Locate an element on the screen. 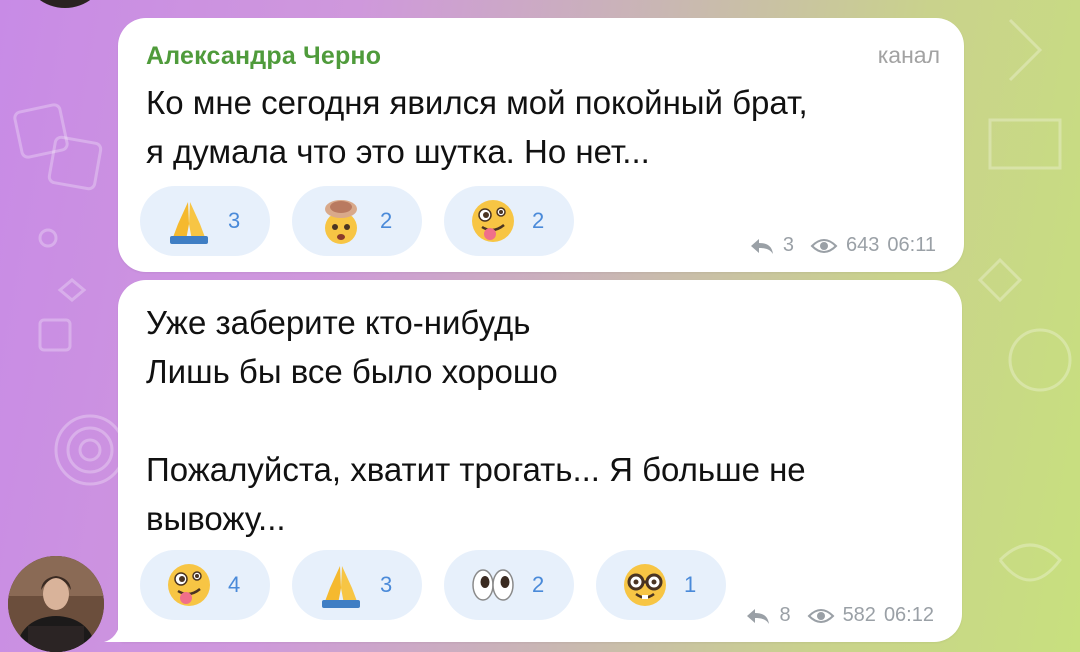 Image resolution: width=1080 pixels, height=652 pixels. reaction-zany-face: 4 is located at coordinates (205, 585).